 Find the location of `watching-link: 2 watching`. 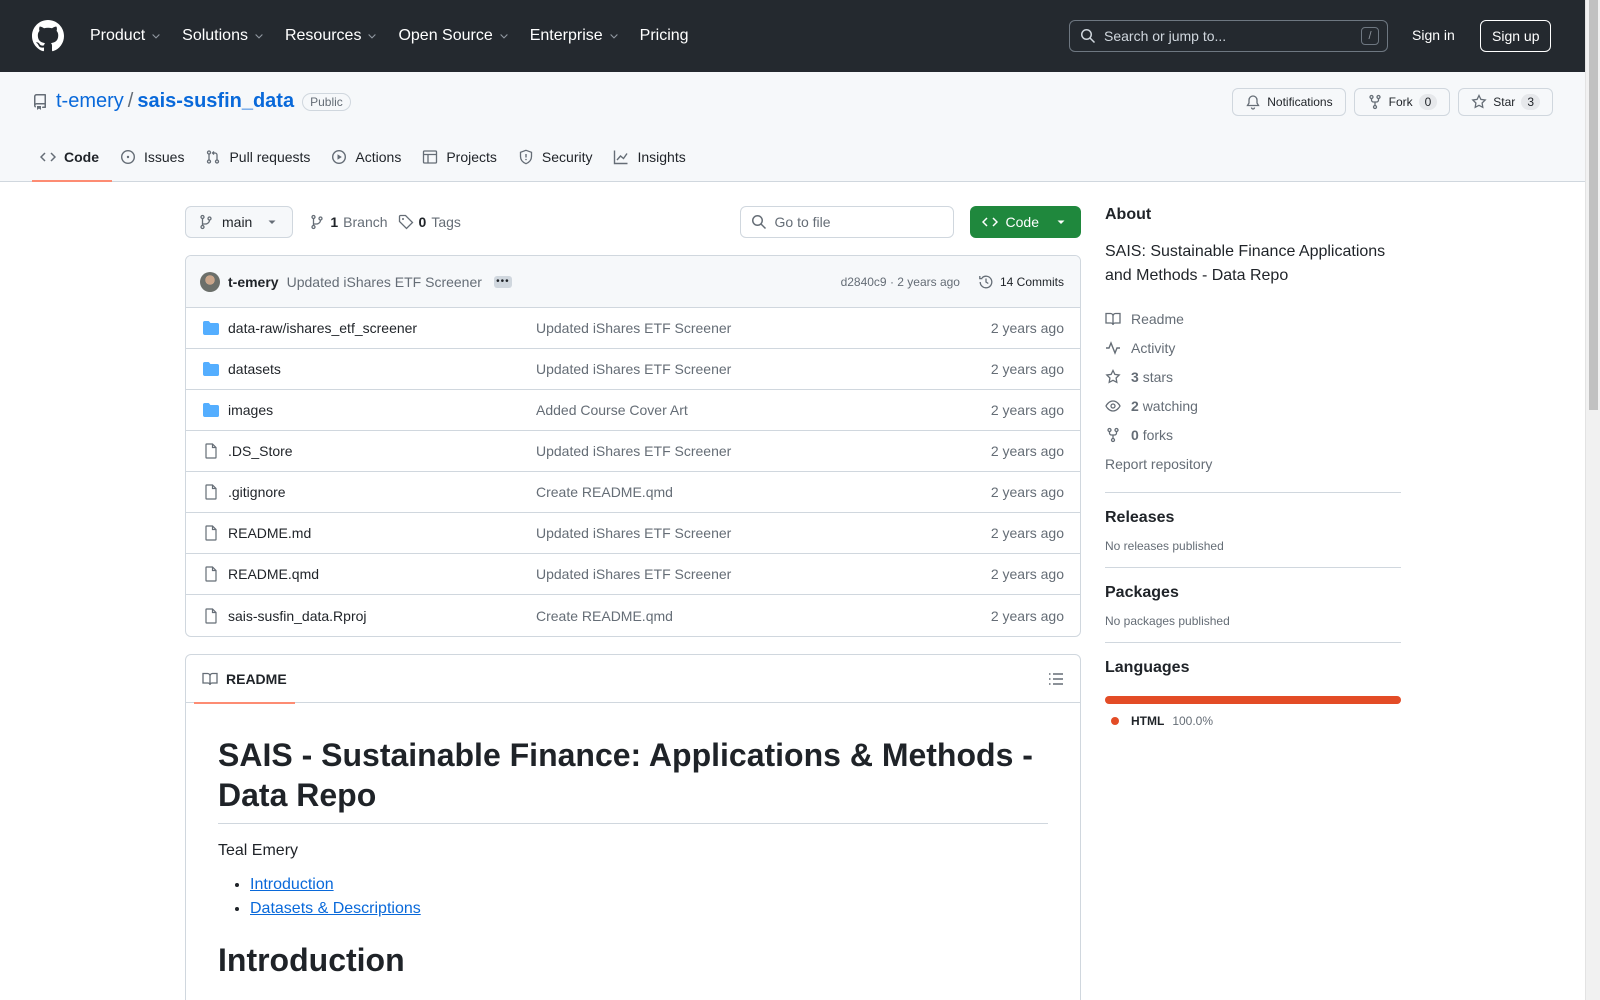

watching-link: 2 watching is located at coordinates (1253, 405).